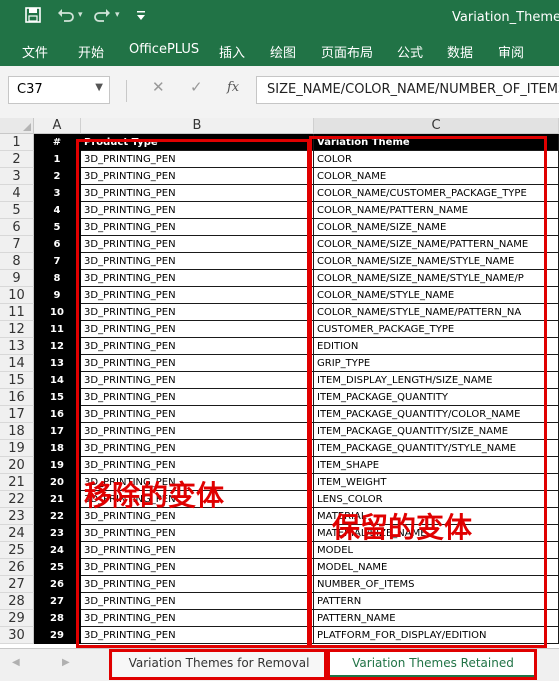 The image size is (559, 681). What do you see at coordinates (17, 261) in the screenshot?
I see `row-header: 8` at bounding box center [17, 261].